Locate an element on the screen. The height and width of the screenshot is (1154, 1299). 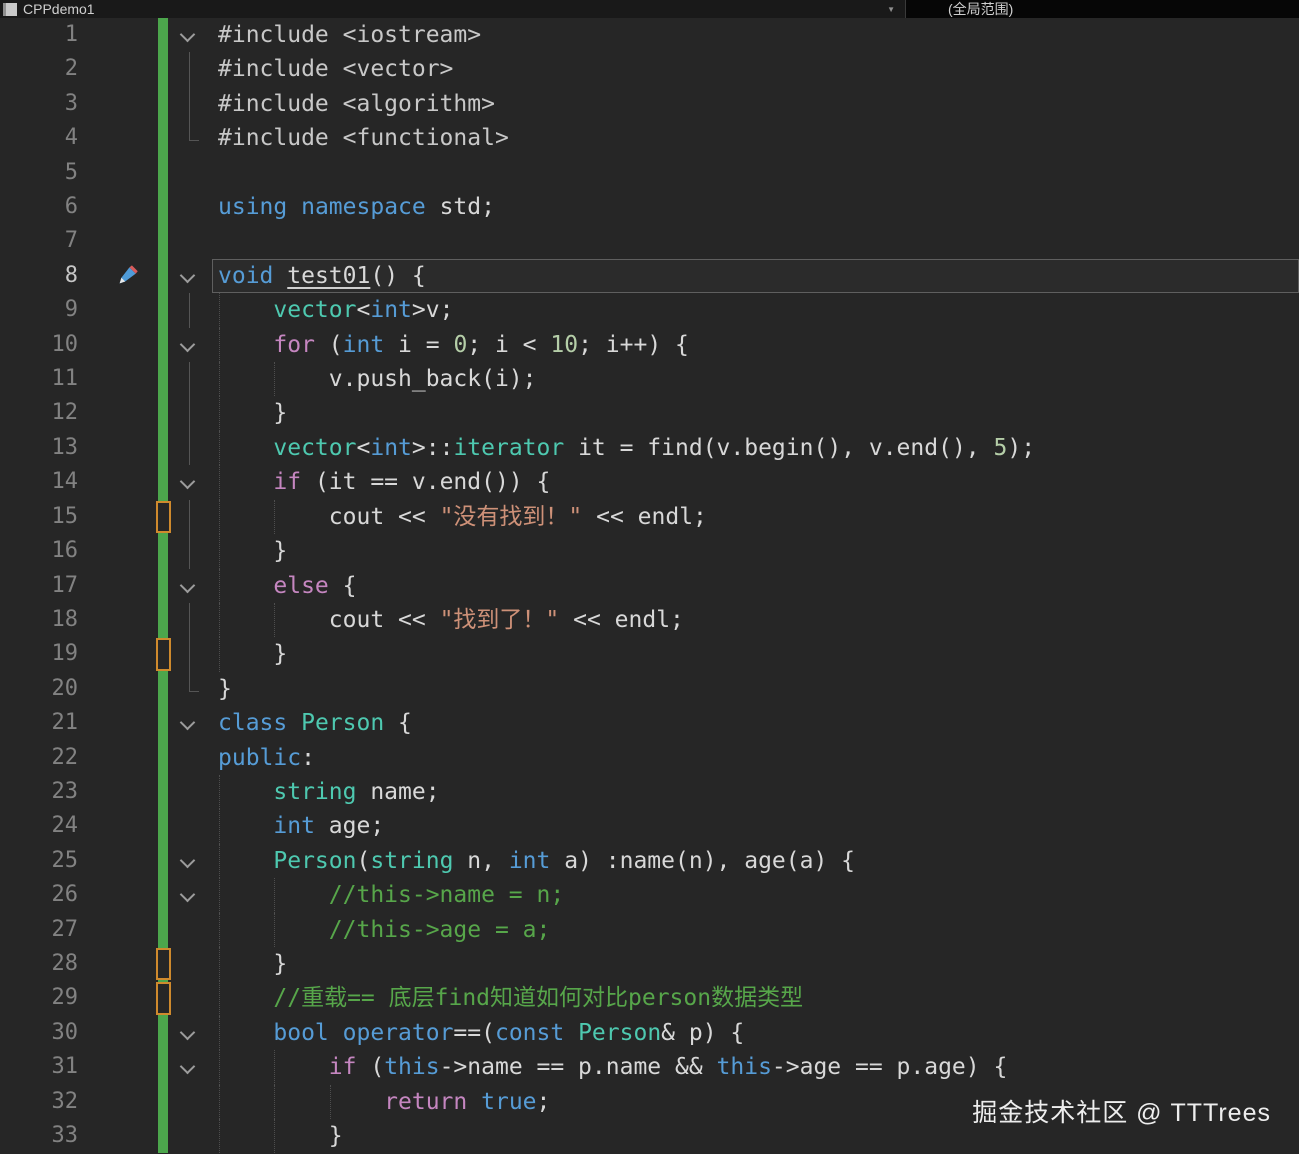
code-content: class Person { is located at coordinates (755, 723).